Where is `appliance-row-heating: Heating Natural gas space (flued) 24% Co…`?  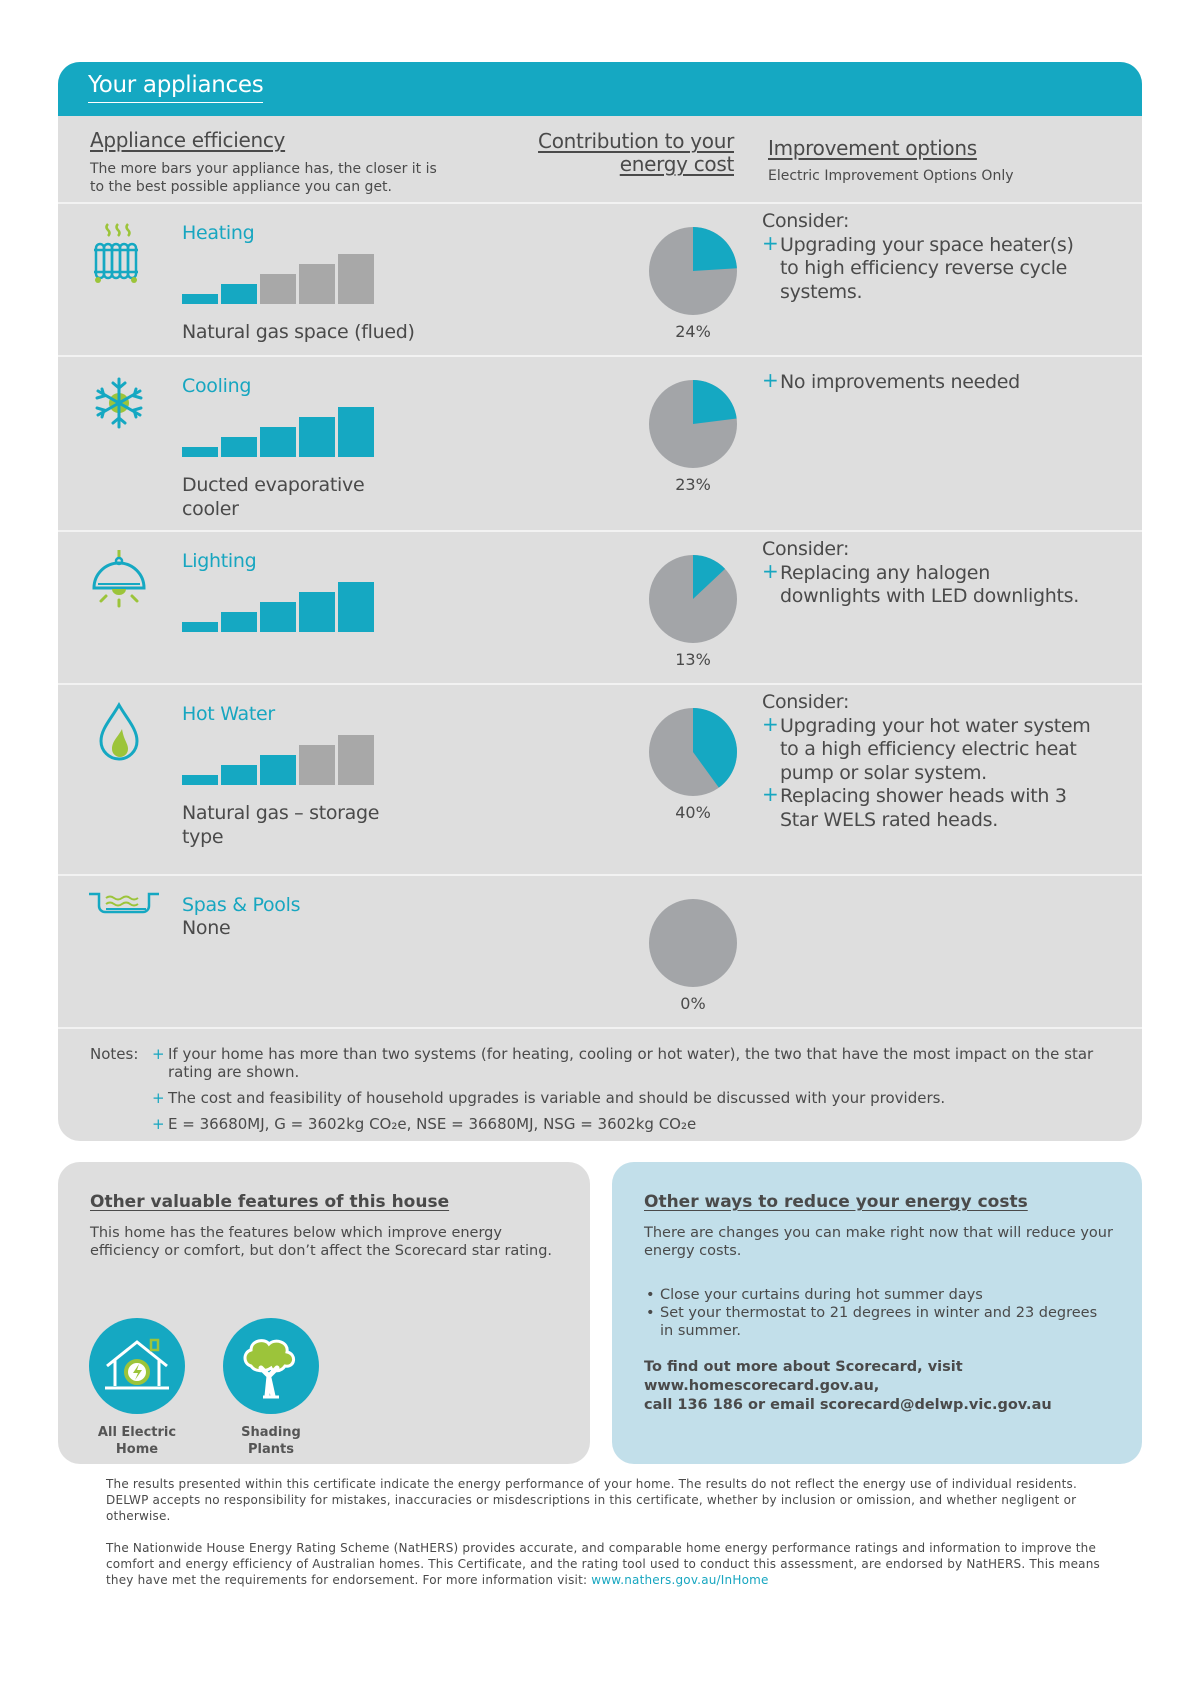 appliance-row-heating: Heating Natural gas space (flued) 24% Co… is located at coordinates (600, 280).